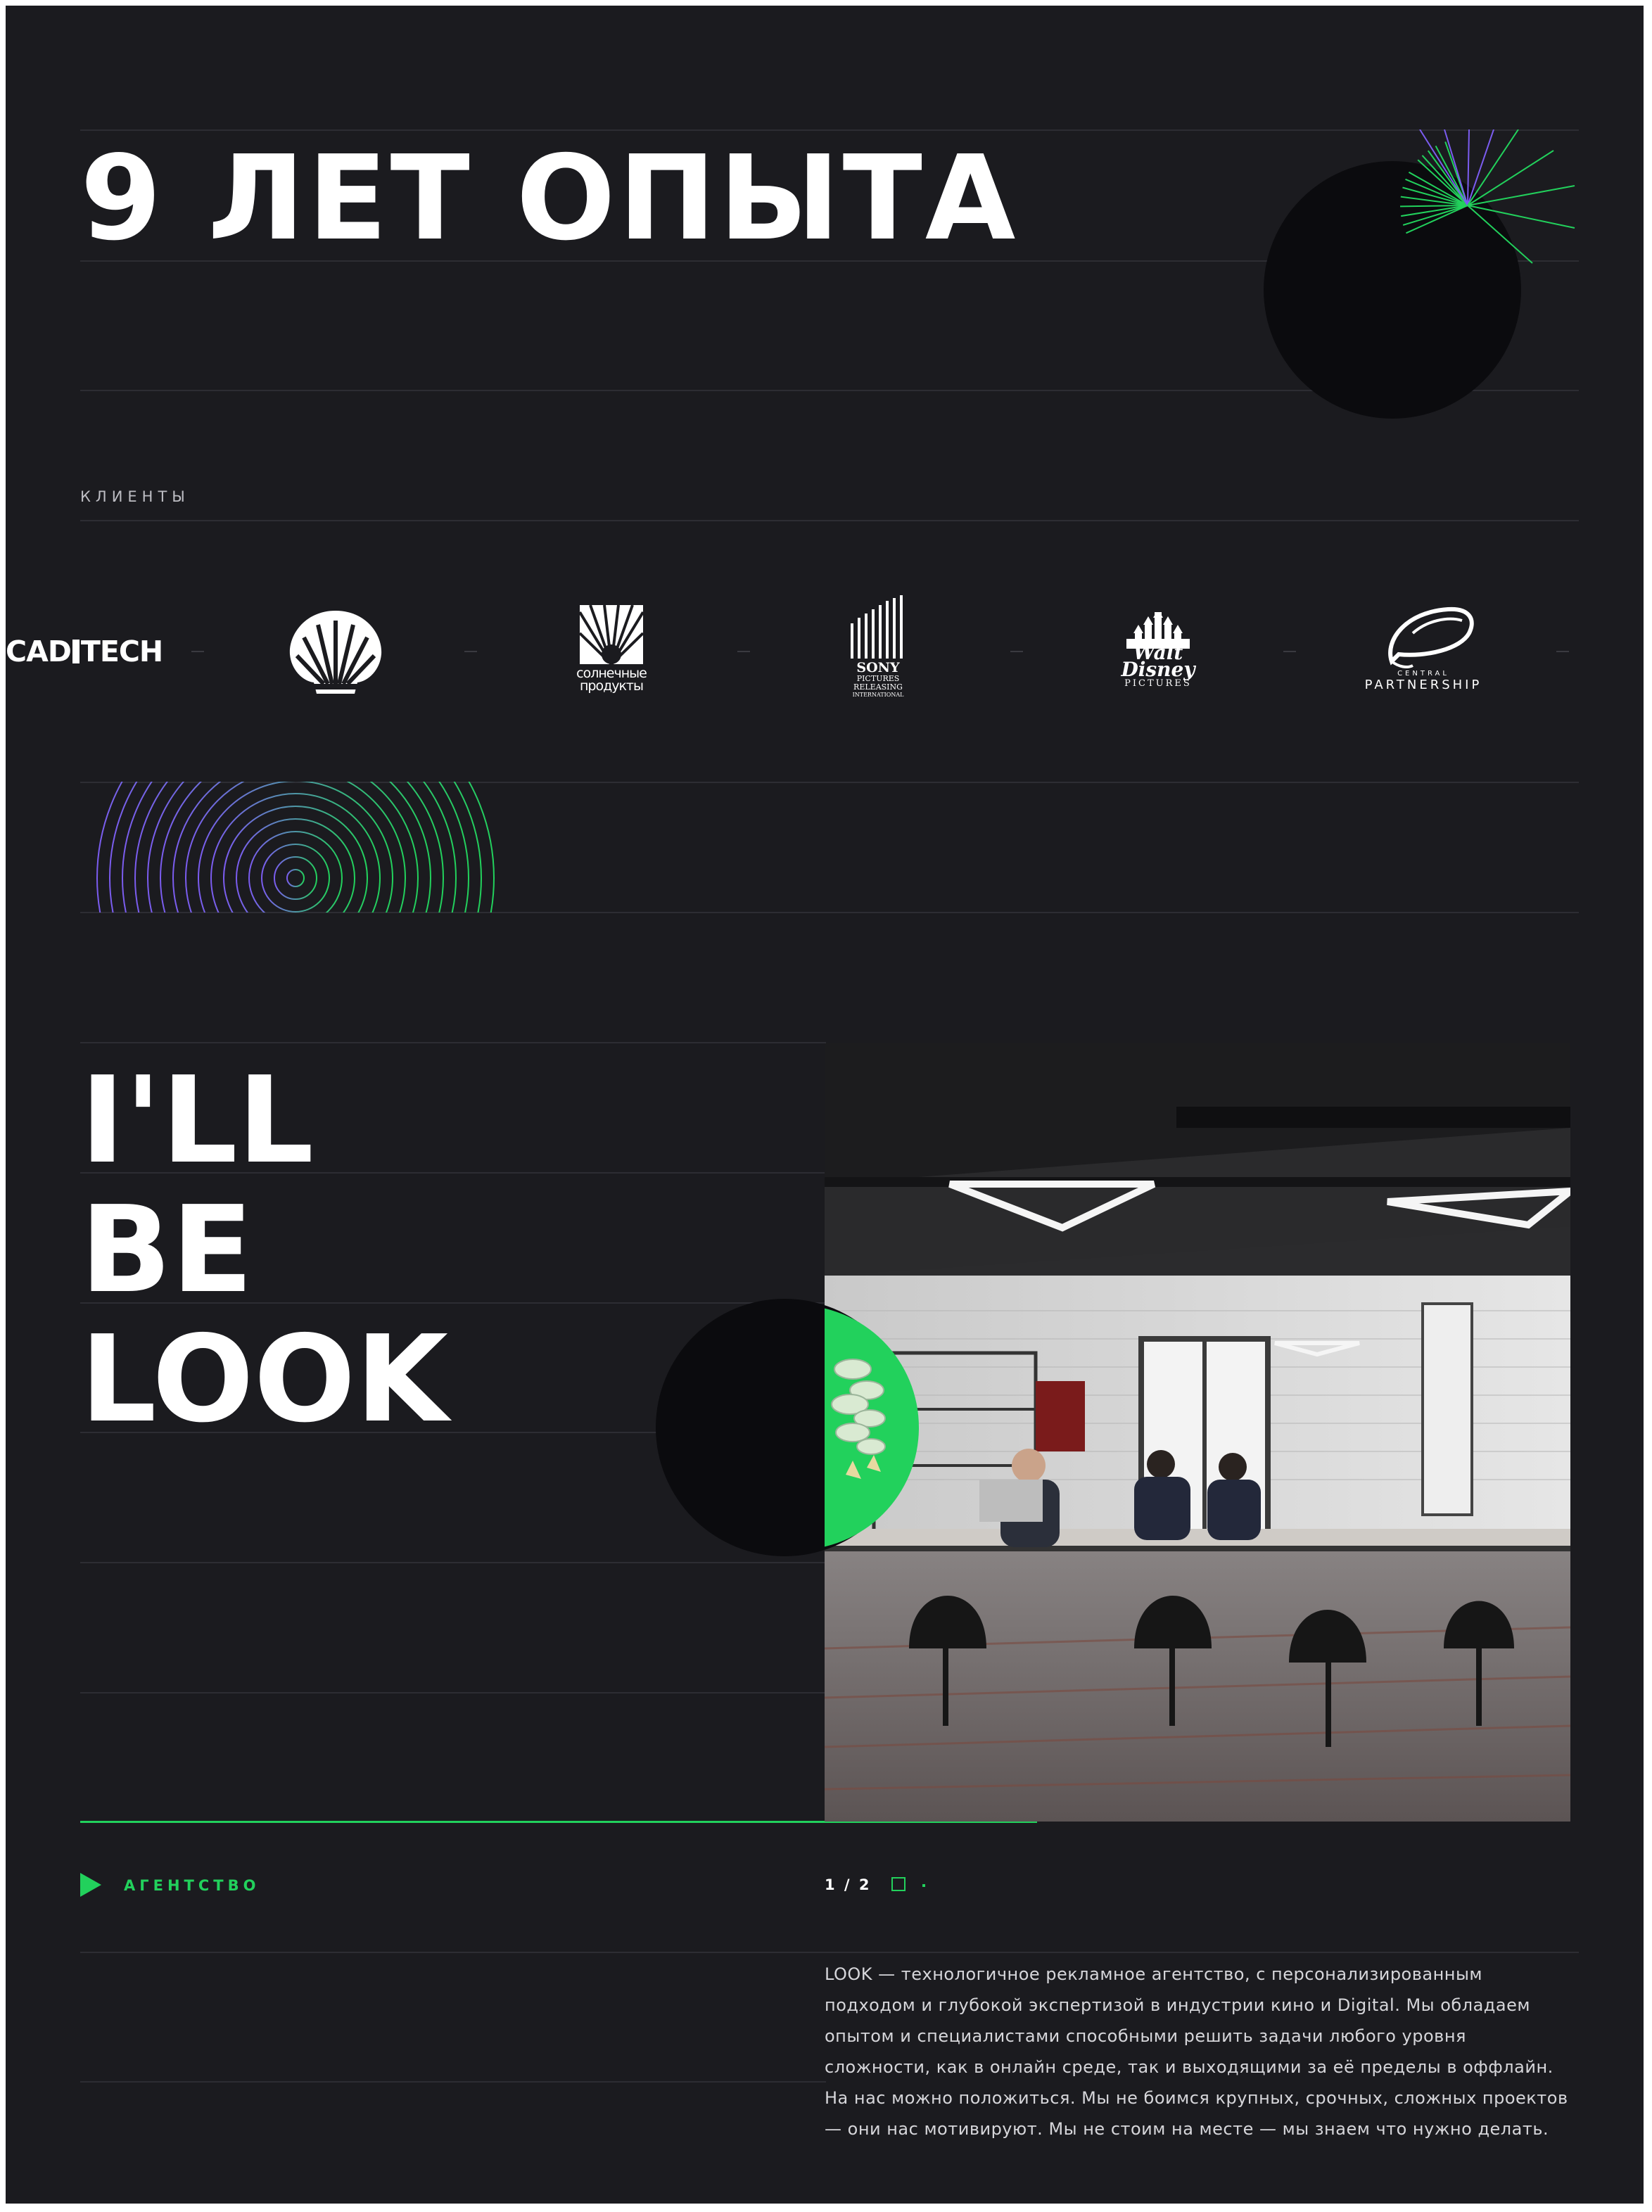 The width and height of the screenshot is (1652, 2212). I want to click on sony-logo-text: SONY, so click(878, 667).